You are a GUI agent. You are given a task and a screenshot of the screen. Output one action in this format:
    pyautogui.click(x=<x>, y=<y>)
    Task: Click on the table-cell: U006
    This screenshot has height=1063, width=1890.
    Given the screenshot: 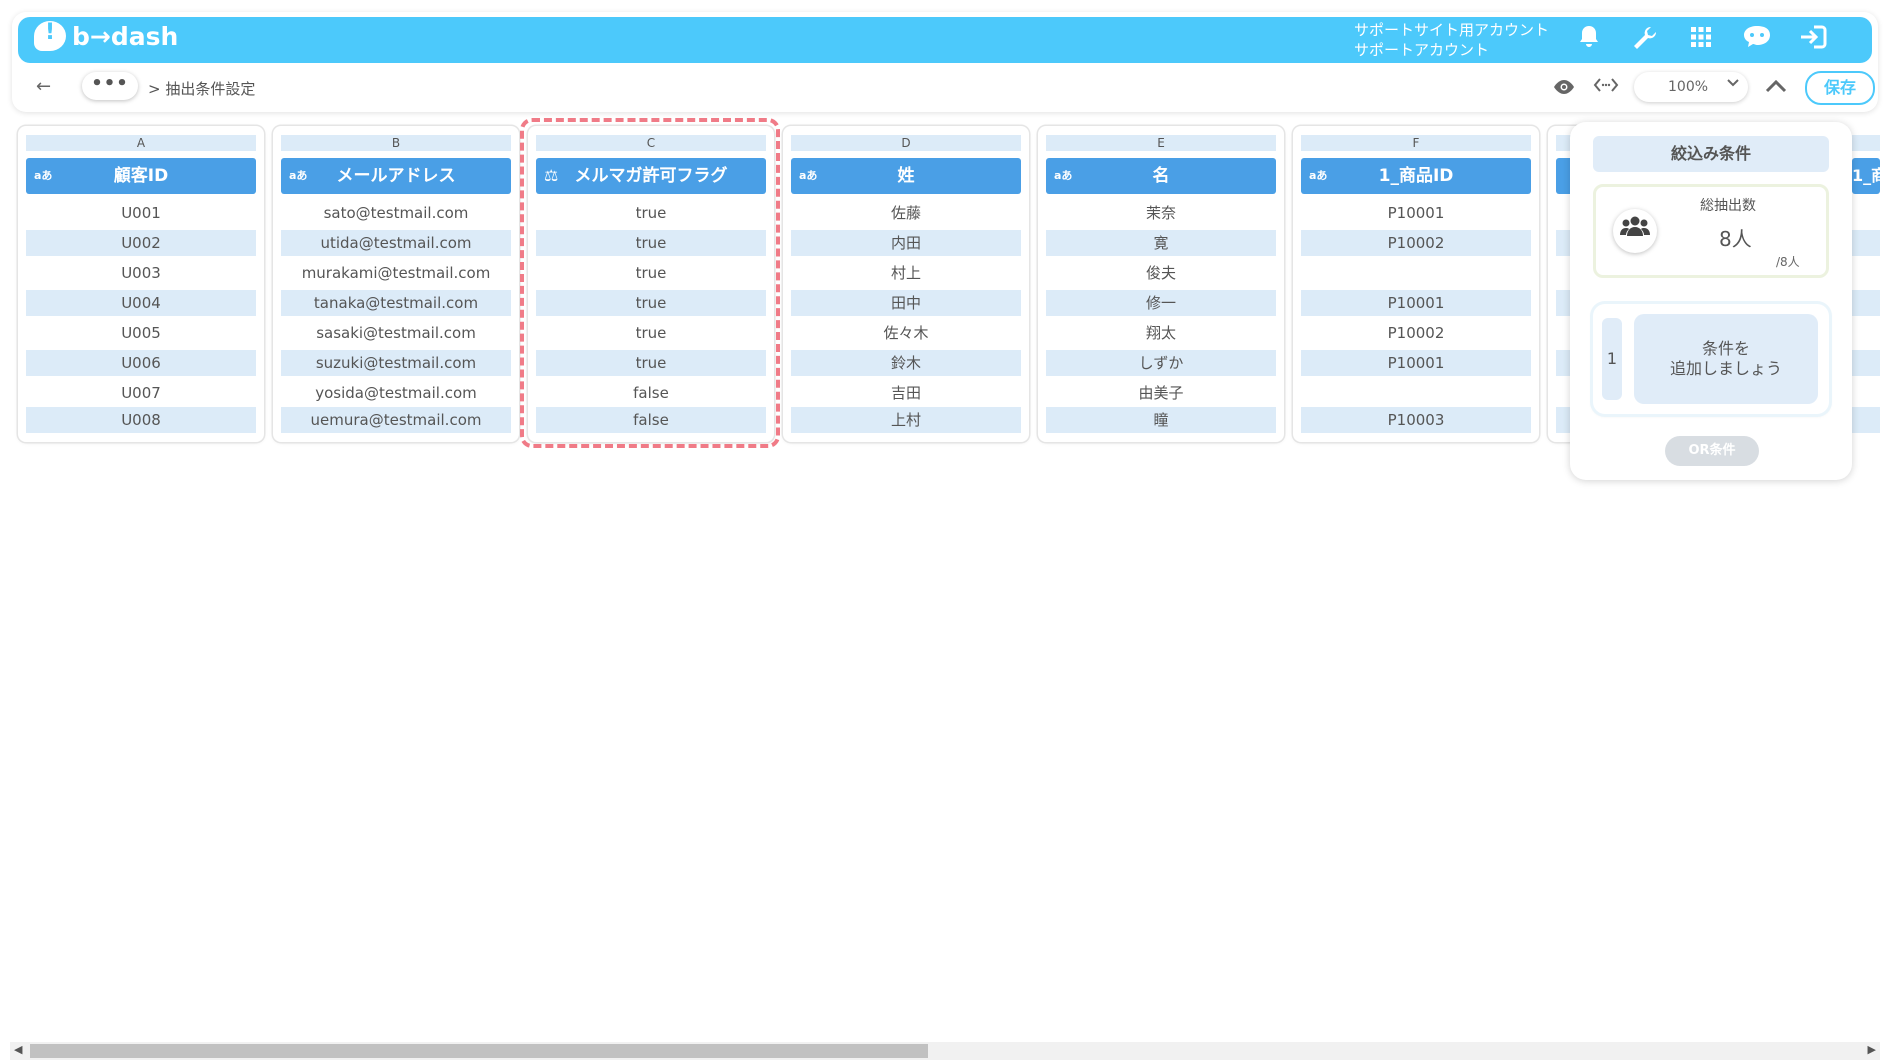 What is the action you would take?
    pyautogui.click(x=141, y=363)
    